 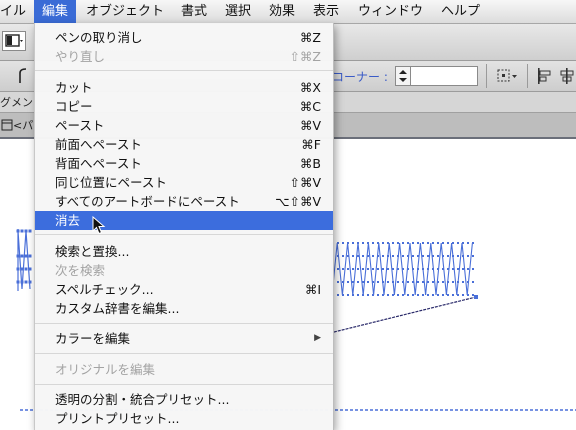 I want to click on menu-item-label: ペンの取り消し, so click(x=99, y=37).